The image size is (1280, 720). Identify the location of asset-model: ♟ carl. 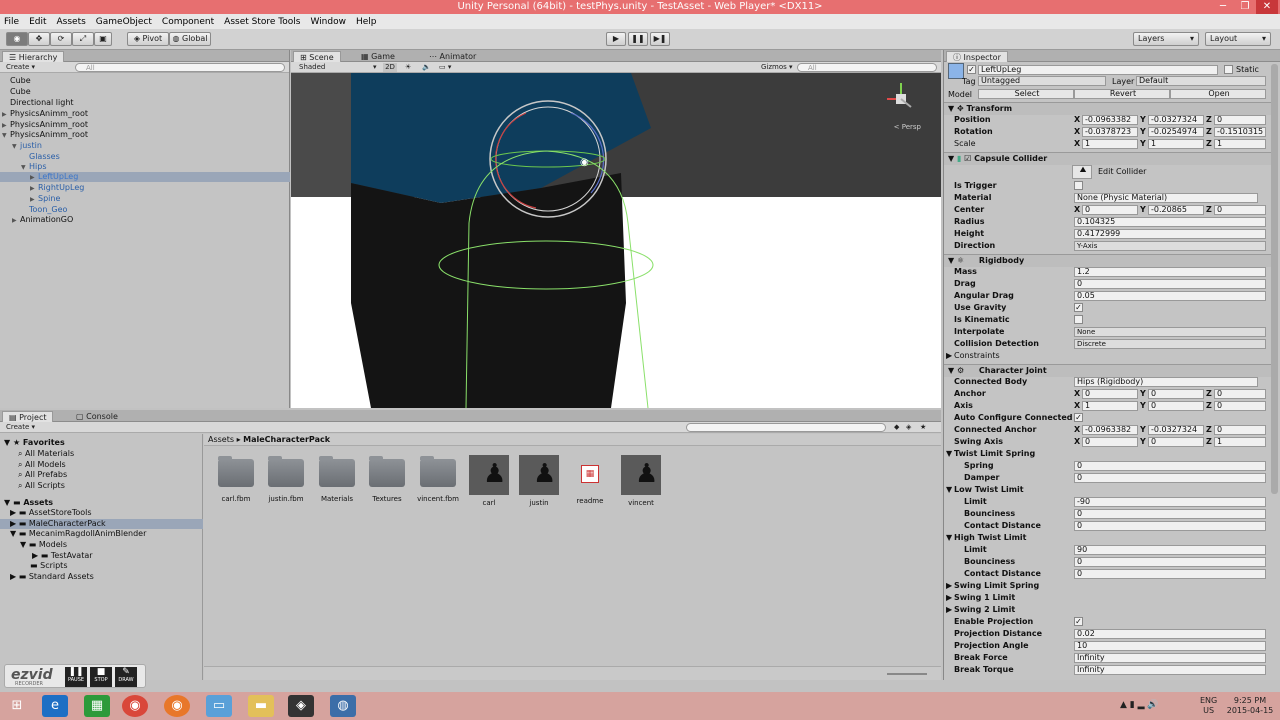
(489, 481).